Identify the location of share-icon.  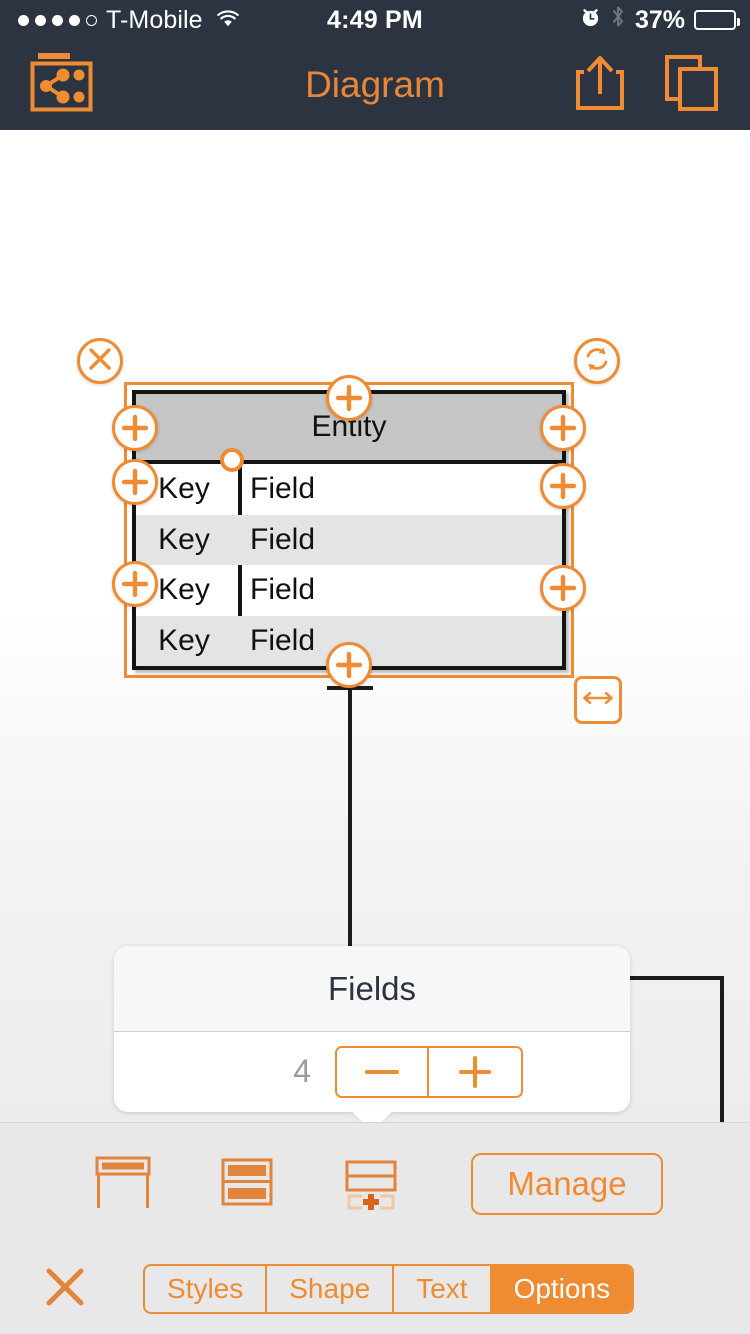
(600, 85).